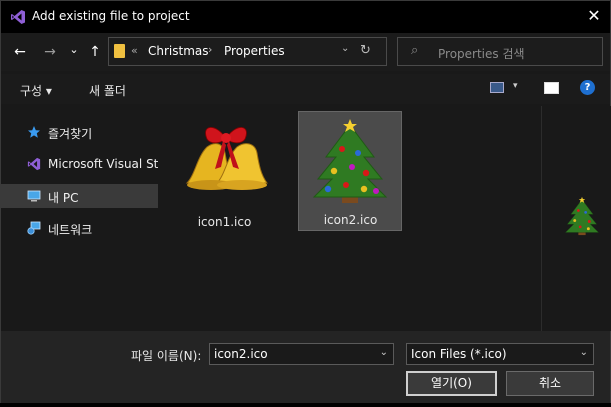  What do you see at coordinates (515, 86) in the screenshot?
I see `view-options-dropdown: ▾` at bounding box center [515, 86].